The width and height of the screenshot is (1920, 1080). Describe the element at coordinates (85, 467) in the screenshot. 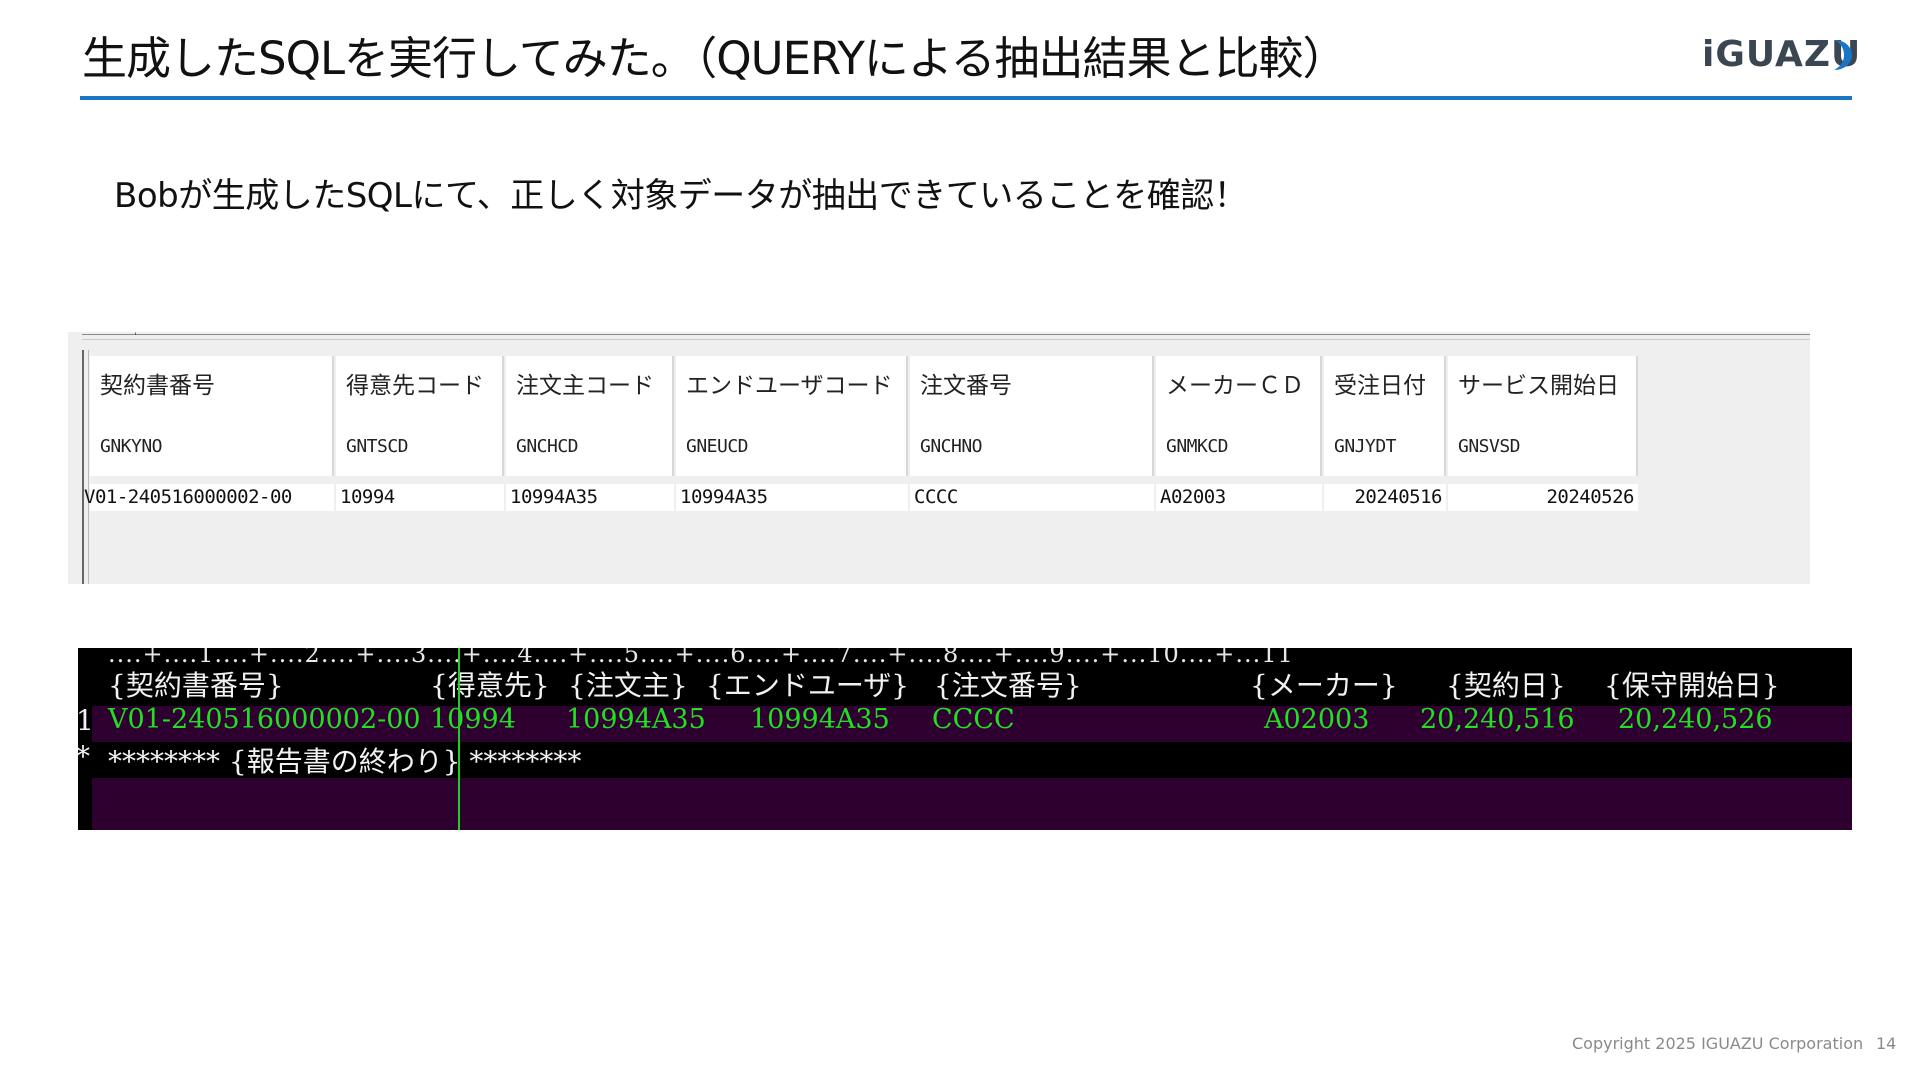

I see `panel-left-border` at that location.